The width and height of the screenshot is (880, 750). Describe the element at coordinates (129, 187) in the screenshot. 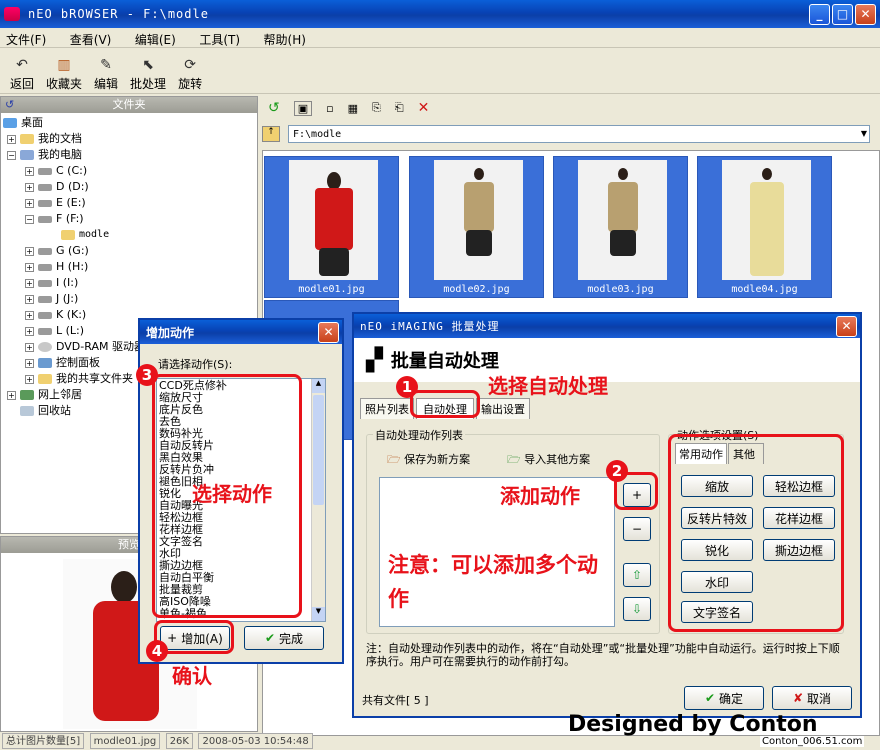

I see `tree-item-drive-d: + D (D:)` at that location.